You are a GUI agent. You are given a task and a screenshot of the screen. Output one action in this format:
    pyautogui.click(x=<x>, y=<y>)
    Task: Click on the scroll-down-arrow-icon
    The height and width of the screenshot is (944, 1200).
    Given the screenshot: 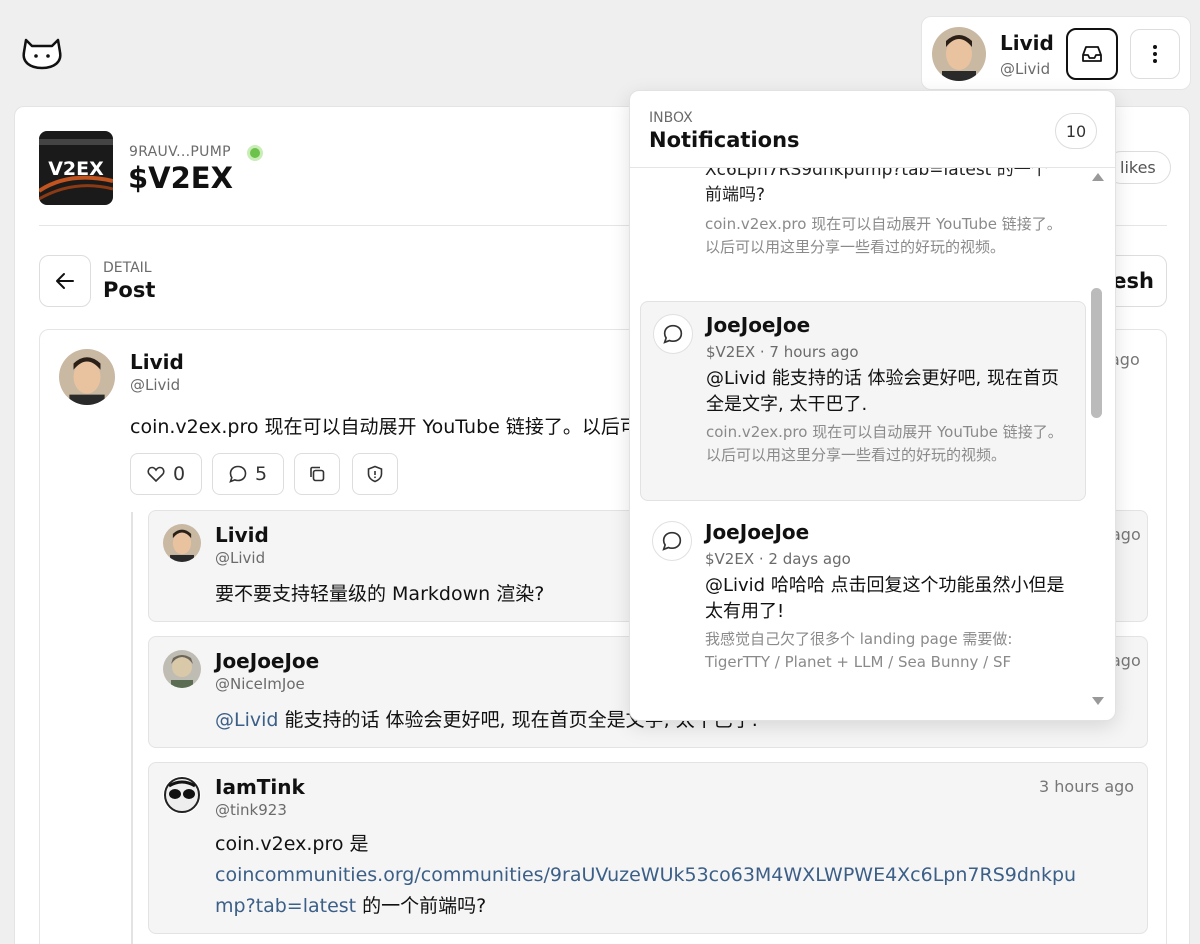 What is the action you would take?
    pyautogui.click(x=1098, y=701)
    